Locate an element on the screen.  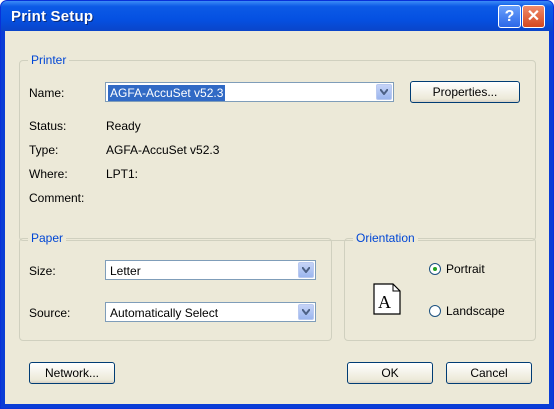
status-value: Ready is located at coordinates (123, 126).